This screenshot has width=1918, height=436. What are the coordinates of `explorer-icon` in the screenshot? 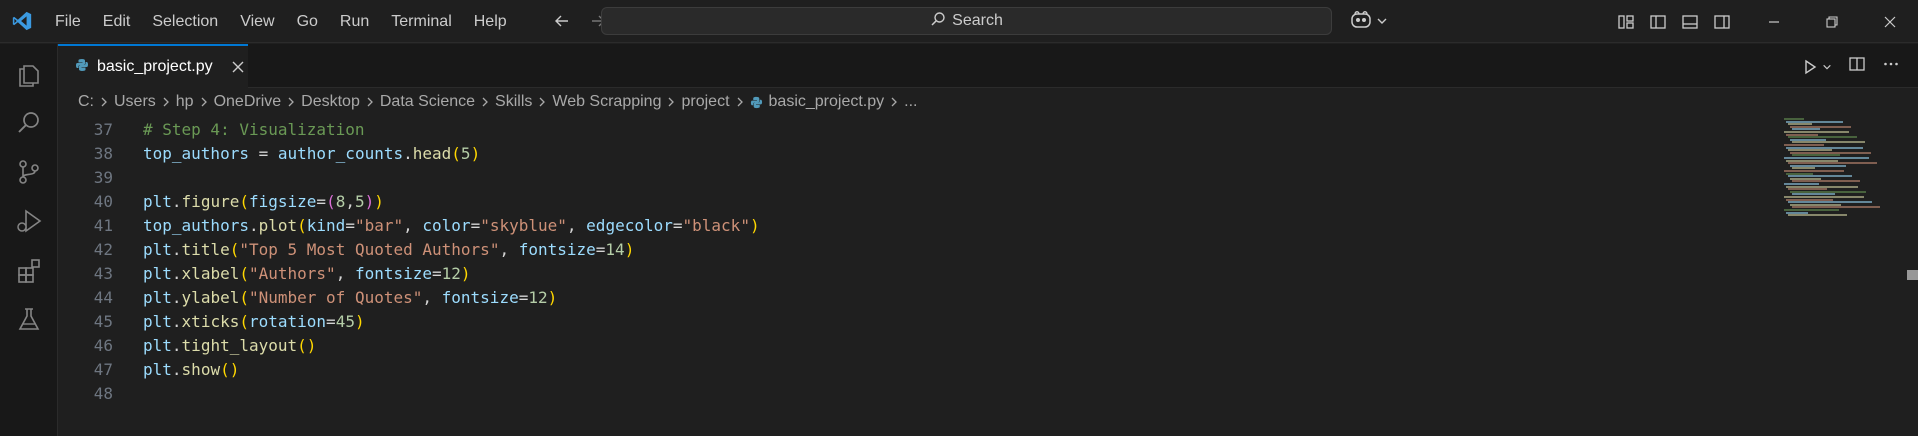 It's located at (29, 74).